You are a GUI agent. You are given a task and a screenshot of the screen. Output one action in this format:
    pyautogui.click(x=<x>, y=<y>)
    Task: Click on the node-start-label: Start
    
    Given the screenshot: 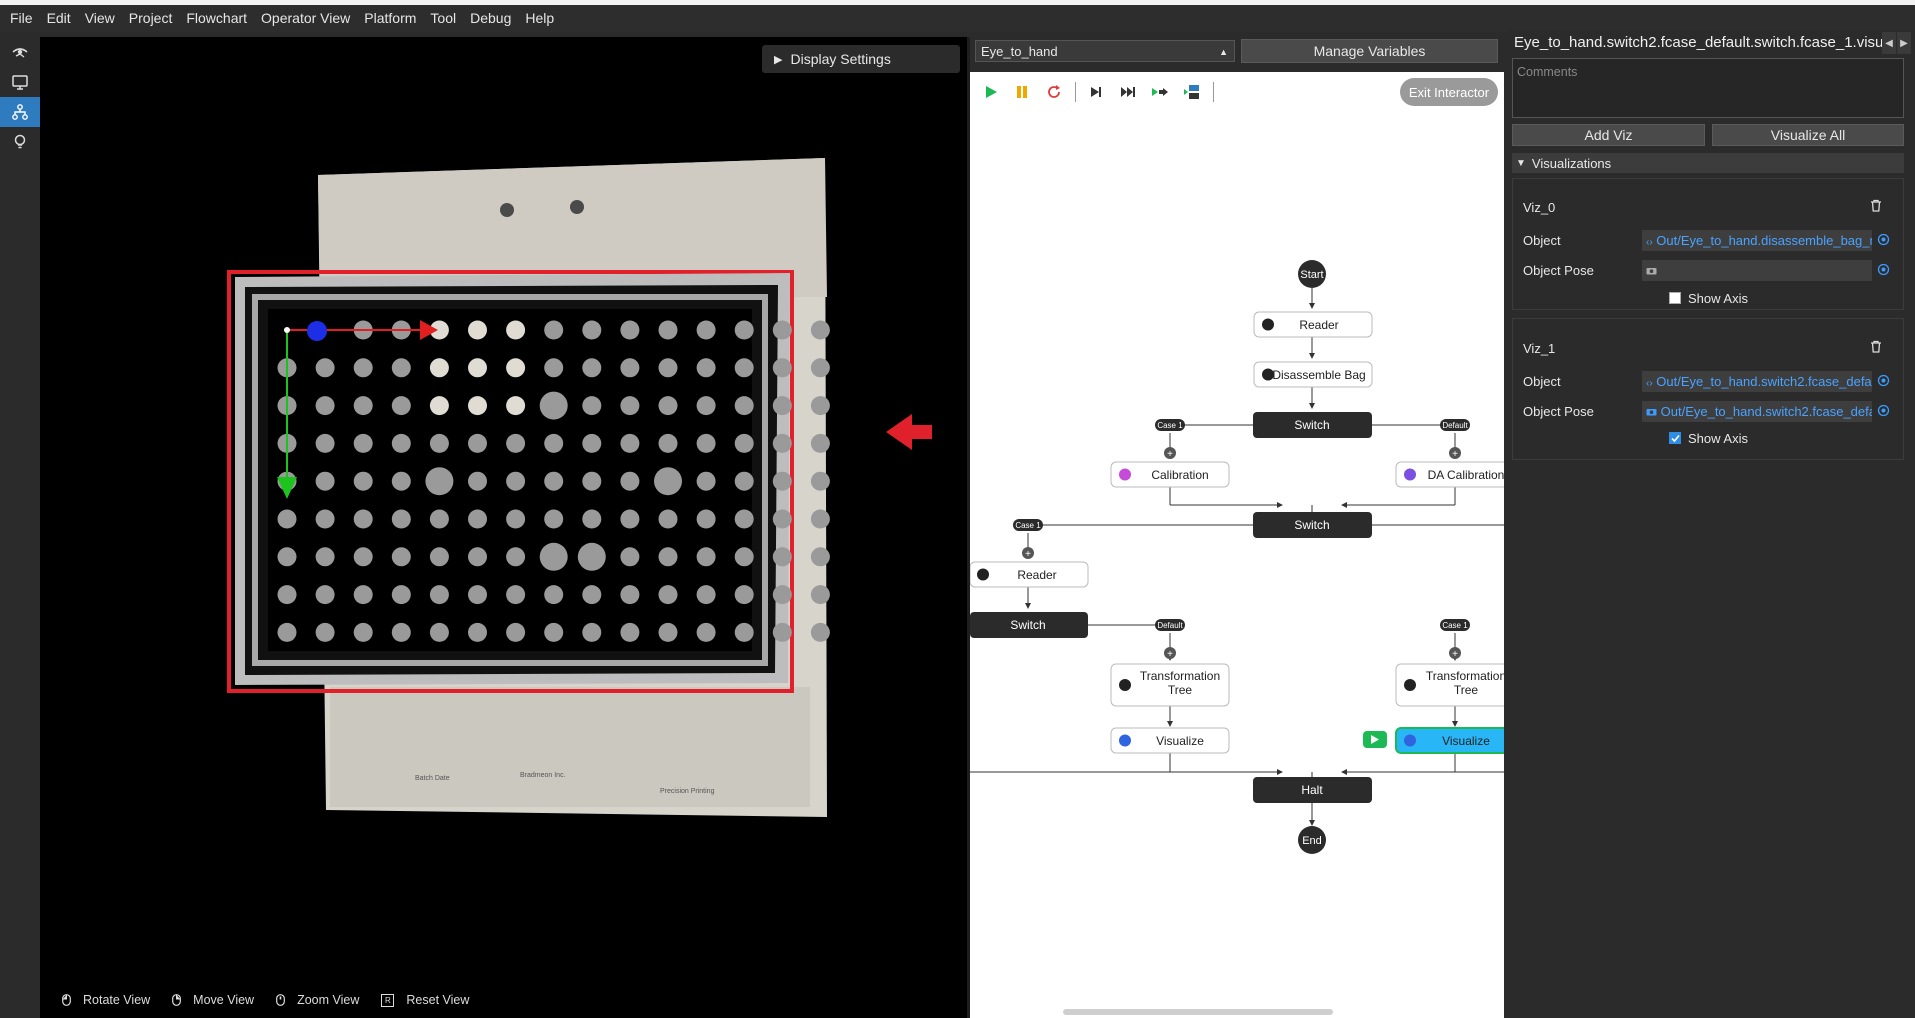 What is the action you would take?
    pyautogui.click(x=1311, y=275)
    